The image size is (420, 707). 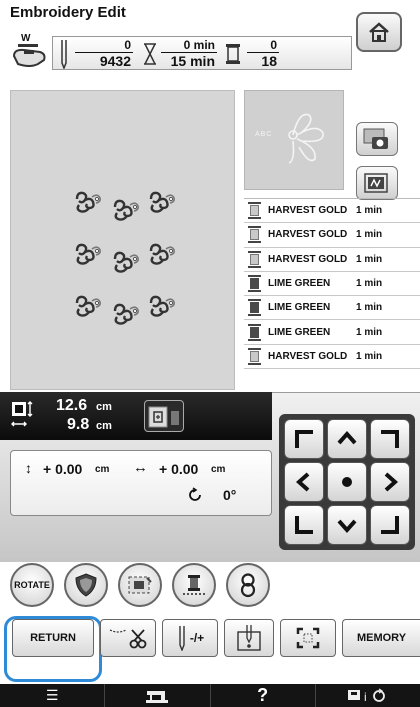 I want to click on corner-down-right-icon, so click(x=390, y=525).